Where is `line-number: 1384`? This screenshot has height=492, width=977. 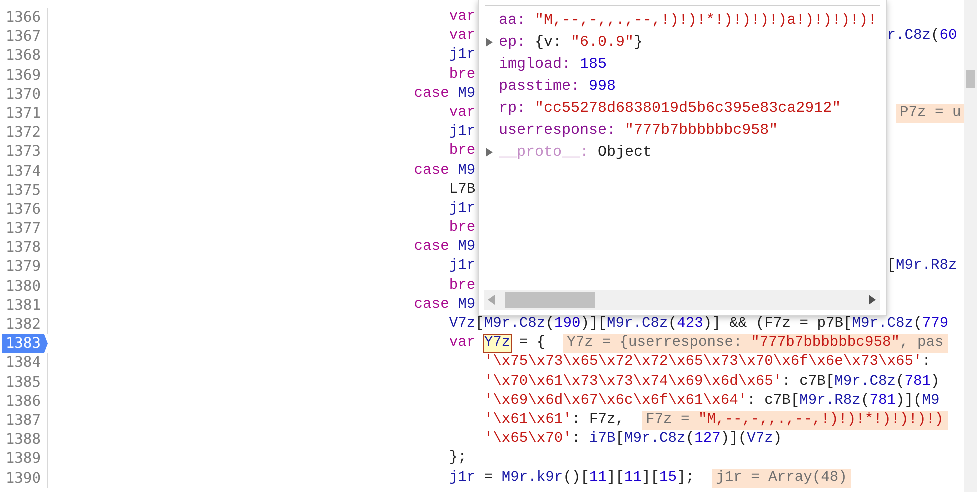
line-number: 1384 is located at coordinates (24, 363).